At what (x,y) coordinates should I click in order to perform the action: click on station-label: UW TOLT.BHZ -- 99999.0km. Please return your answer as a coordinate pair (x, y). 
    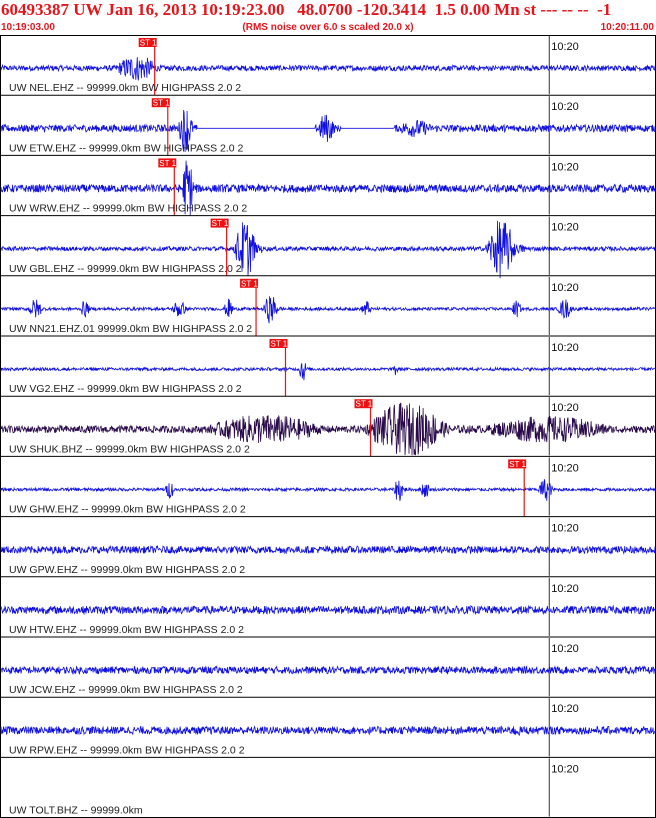
    Looking at the image, I should click on (76, 811).